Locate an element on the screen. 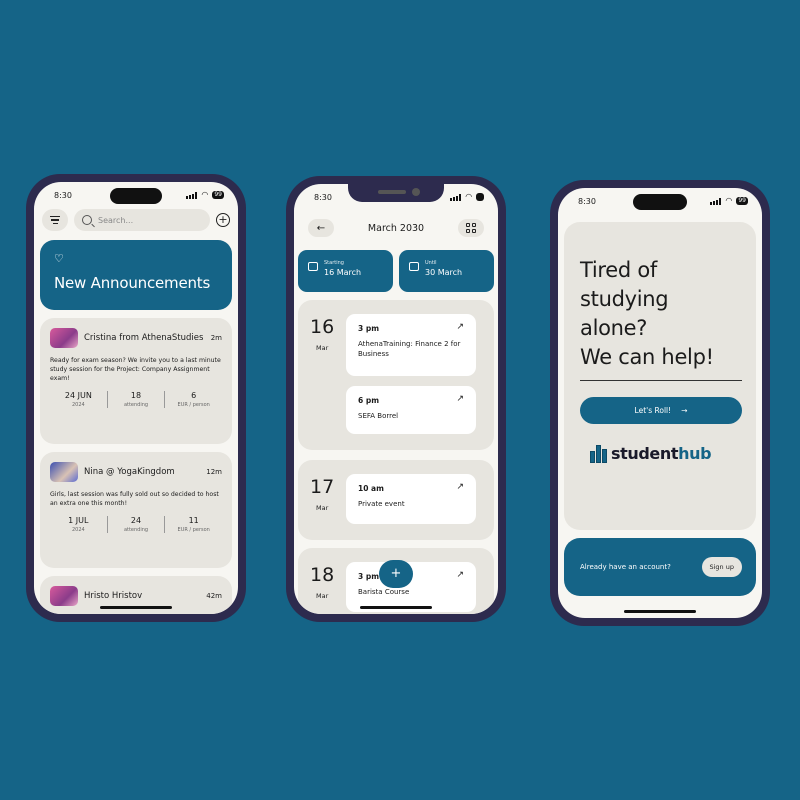  day-group: 17 Mar 10 am Private event ↗ is located at coordinates (396, 500).